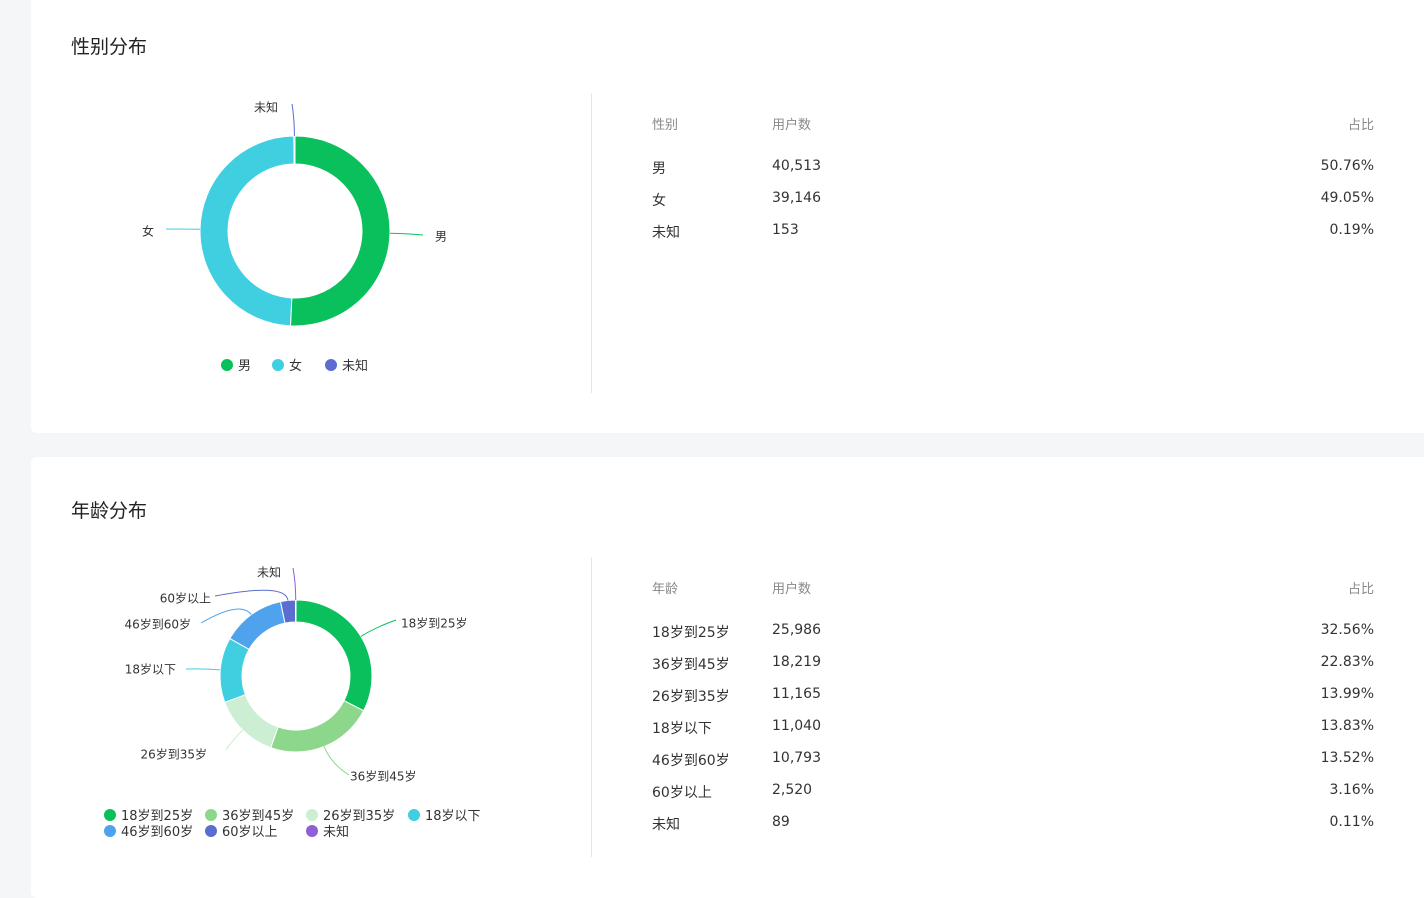 Image resolution: width=1424 pixels, height=898 pixels. Describe the element at coordinates (781, 822) in the screenshot. I see `row-count: 89` at that location.